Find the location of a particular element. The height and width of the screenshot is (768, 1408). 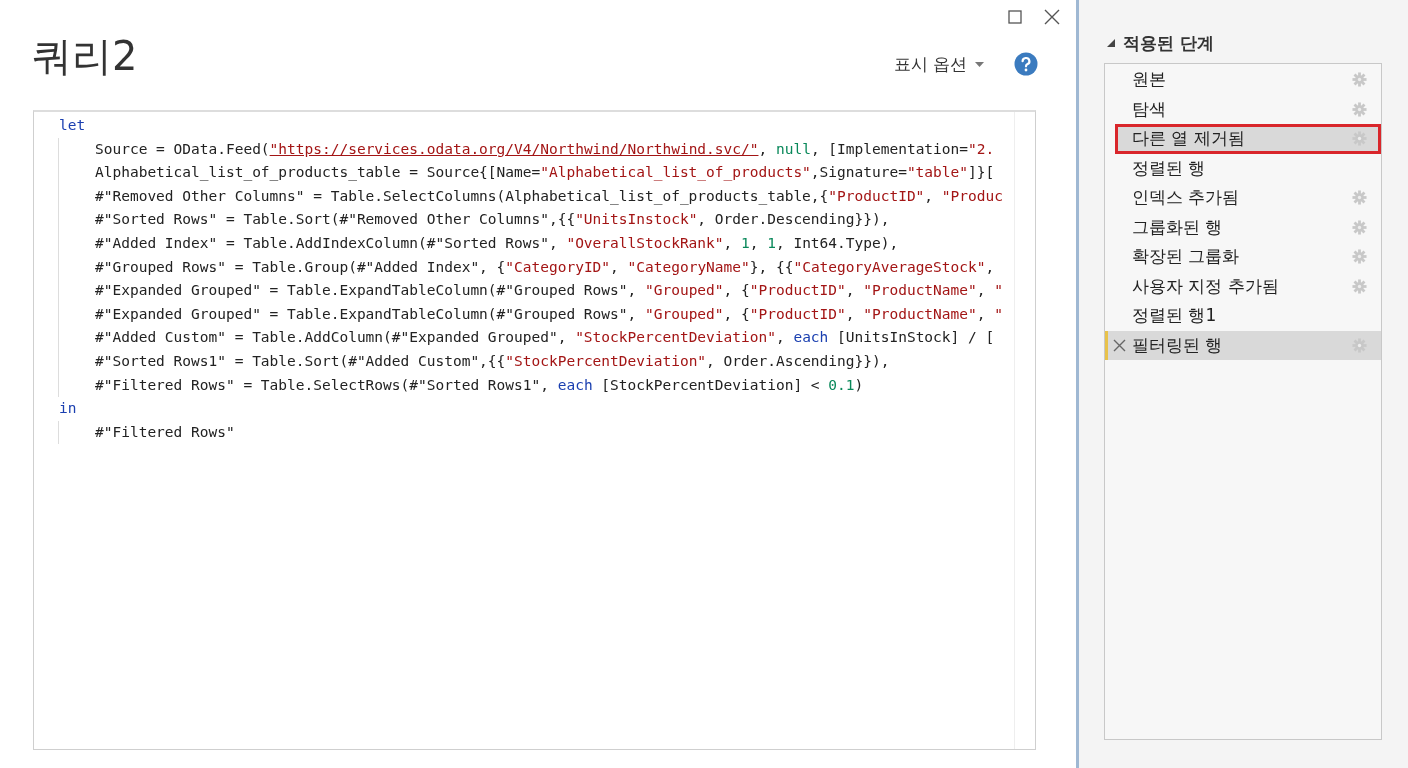

string-literal: "table" is located at coordinates (937, 172).